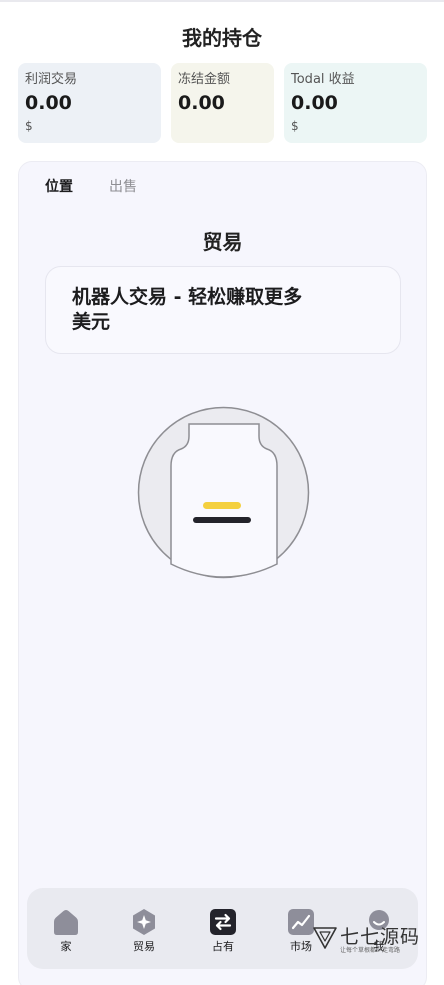 Image resolution: width=444 pixels, height=985 pixels. What do you see at coordinates (355, 103) in the screenshot?
I see `stat-card-total-earnings: Todal 收益 0.00 $` at bounding box center [355, 103].